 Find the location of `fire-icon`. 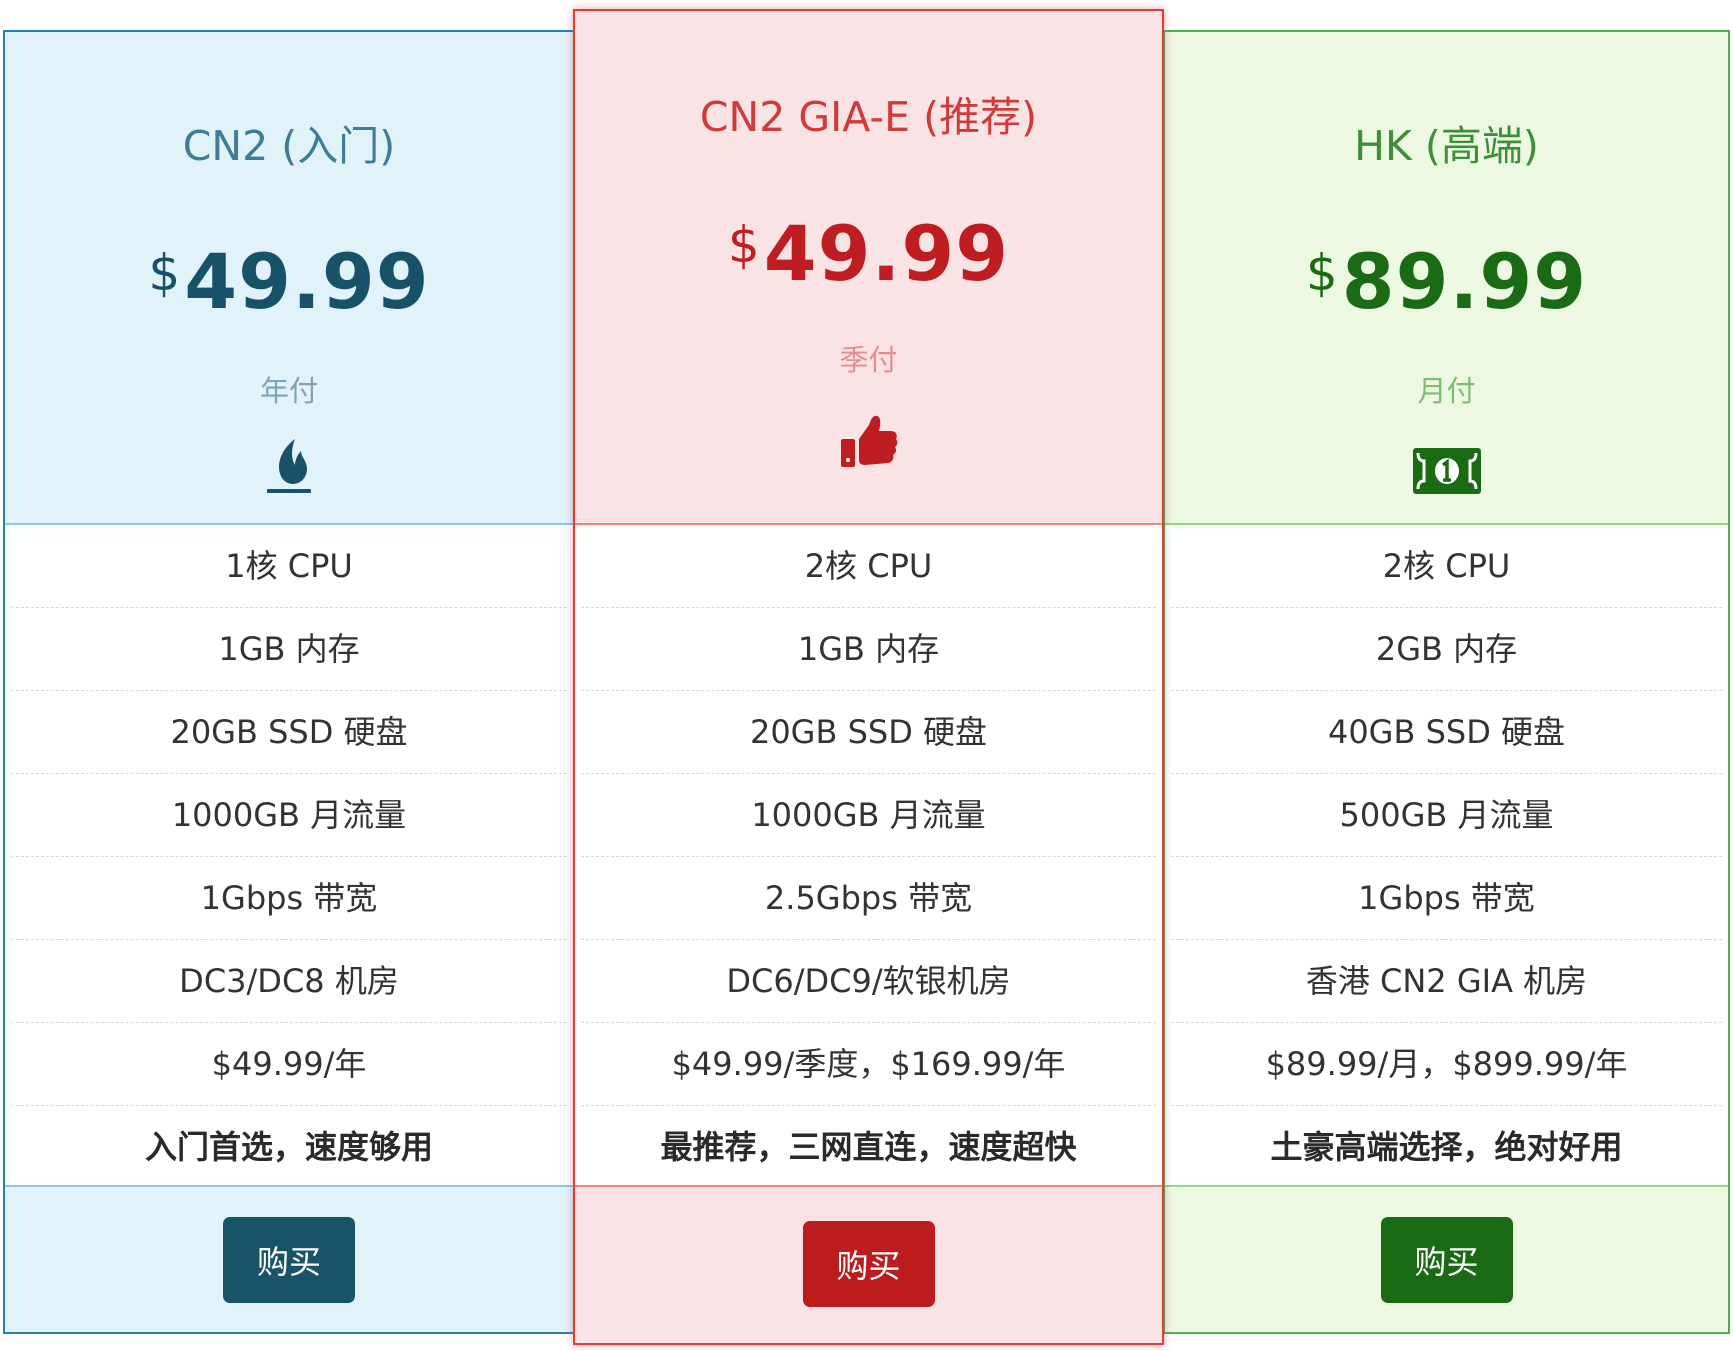

fire-icon is located at coordinates (289, 469).